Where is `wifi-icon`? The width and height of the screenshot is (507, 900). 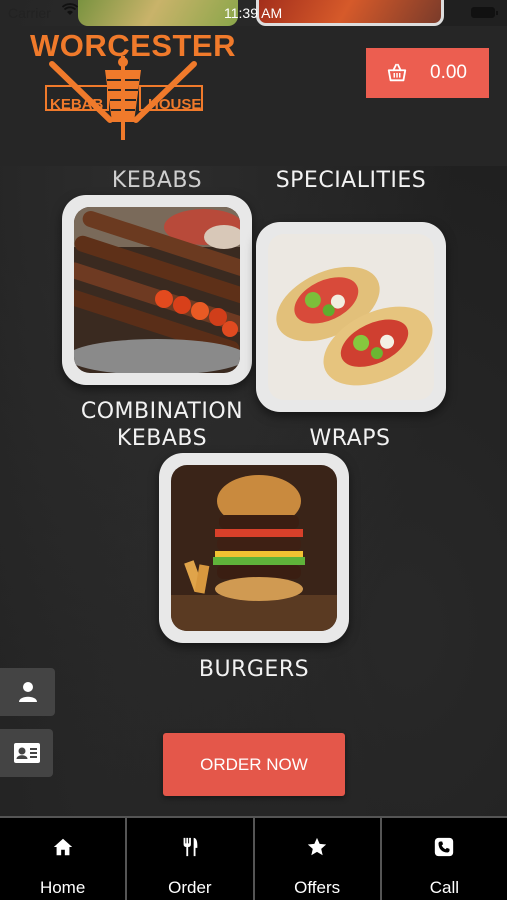 wifi-icon is located at coordinates (70, 11).